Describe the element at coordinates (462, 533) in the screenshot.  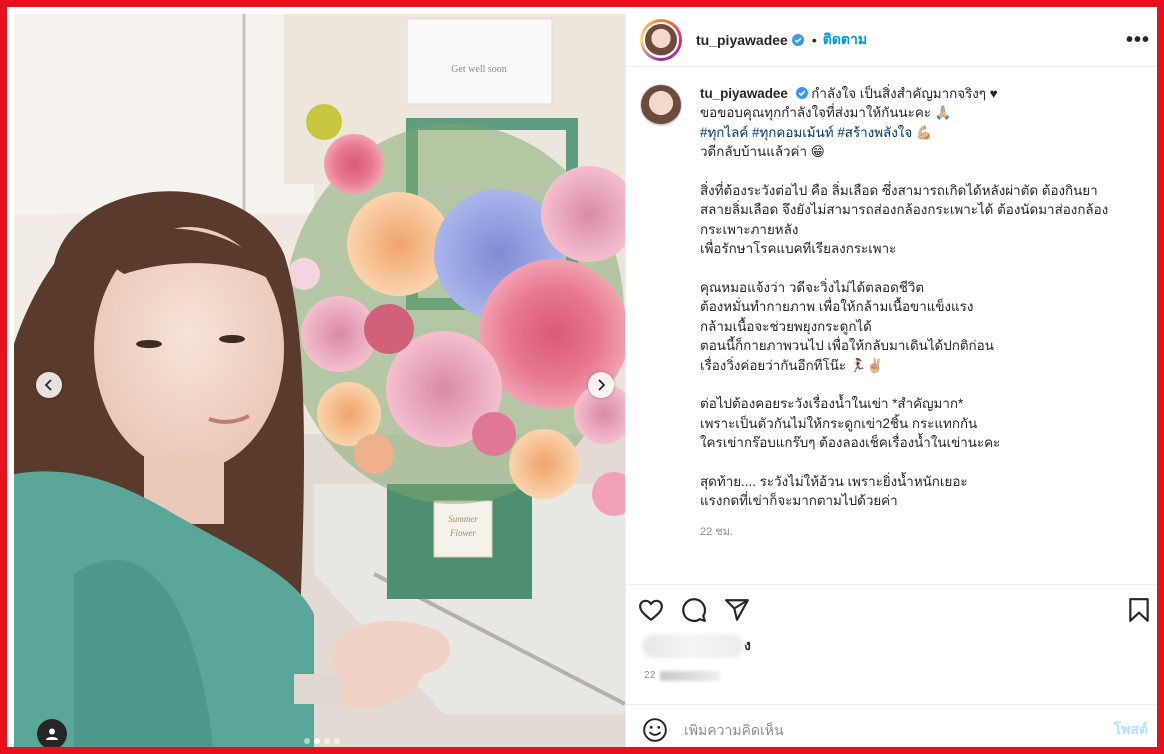
I see `box-label-2: Flower` at that location.